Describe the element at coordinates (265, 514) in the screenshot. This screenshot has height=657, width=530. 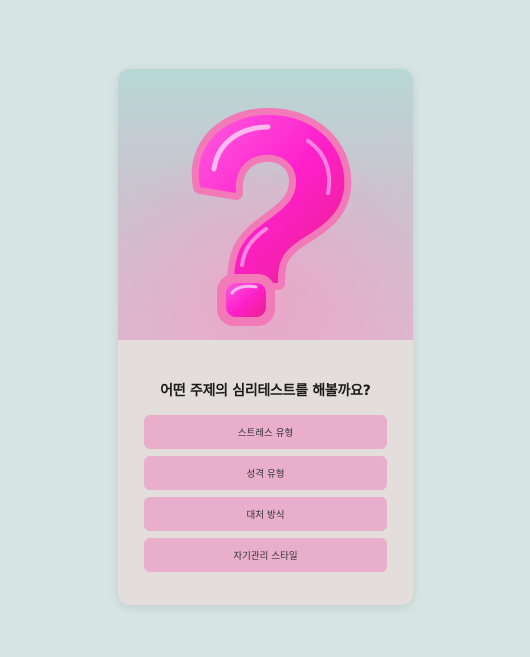
I see `option-coping-style-button: 대처 방식` at that location.